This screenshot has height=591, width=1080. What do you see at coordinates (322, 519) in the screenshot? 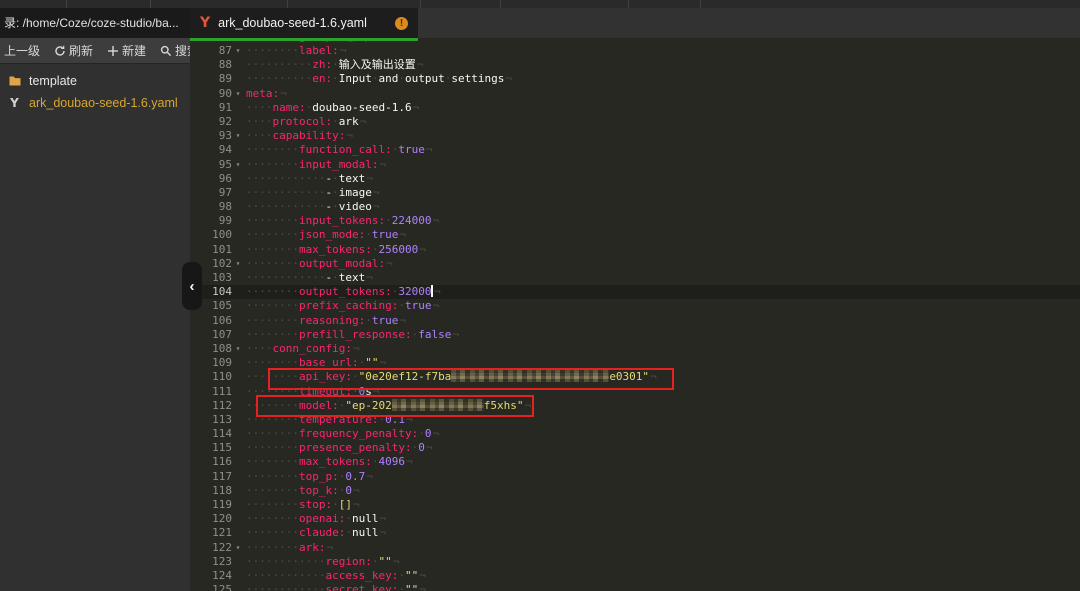
I see `token-key: openai:` at bounding box center [322, 519].